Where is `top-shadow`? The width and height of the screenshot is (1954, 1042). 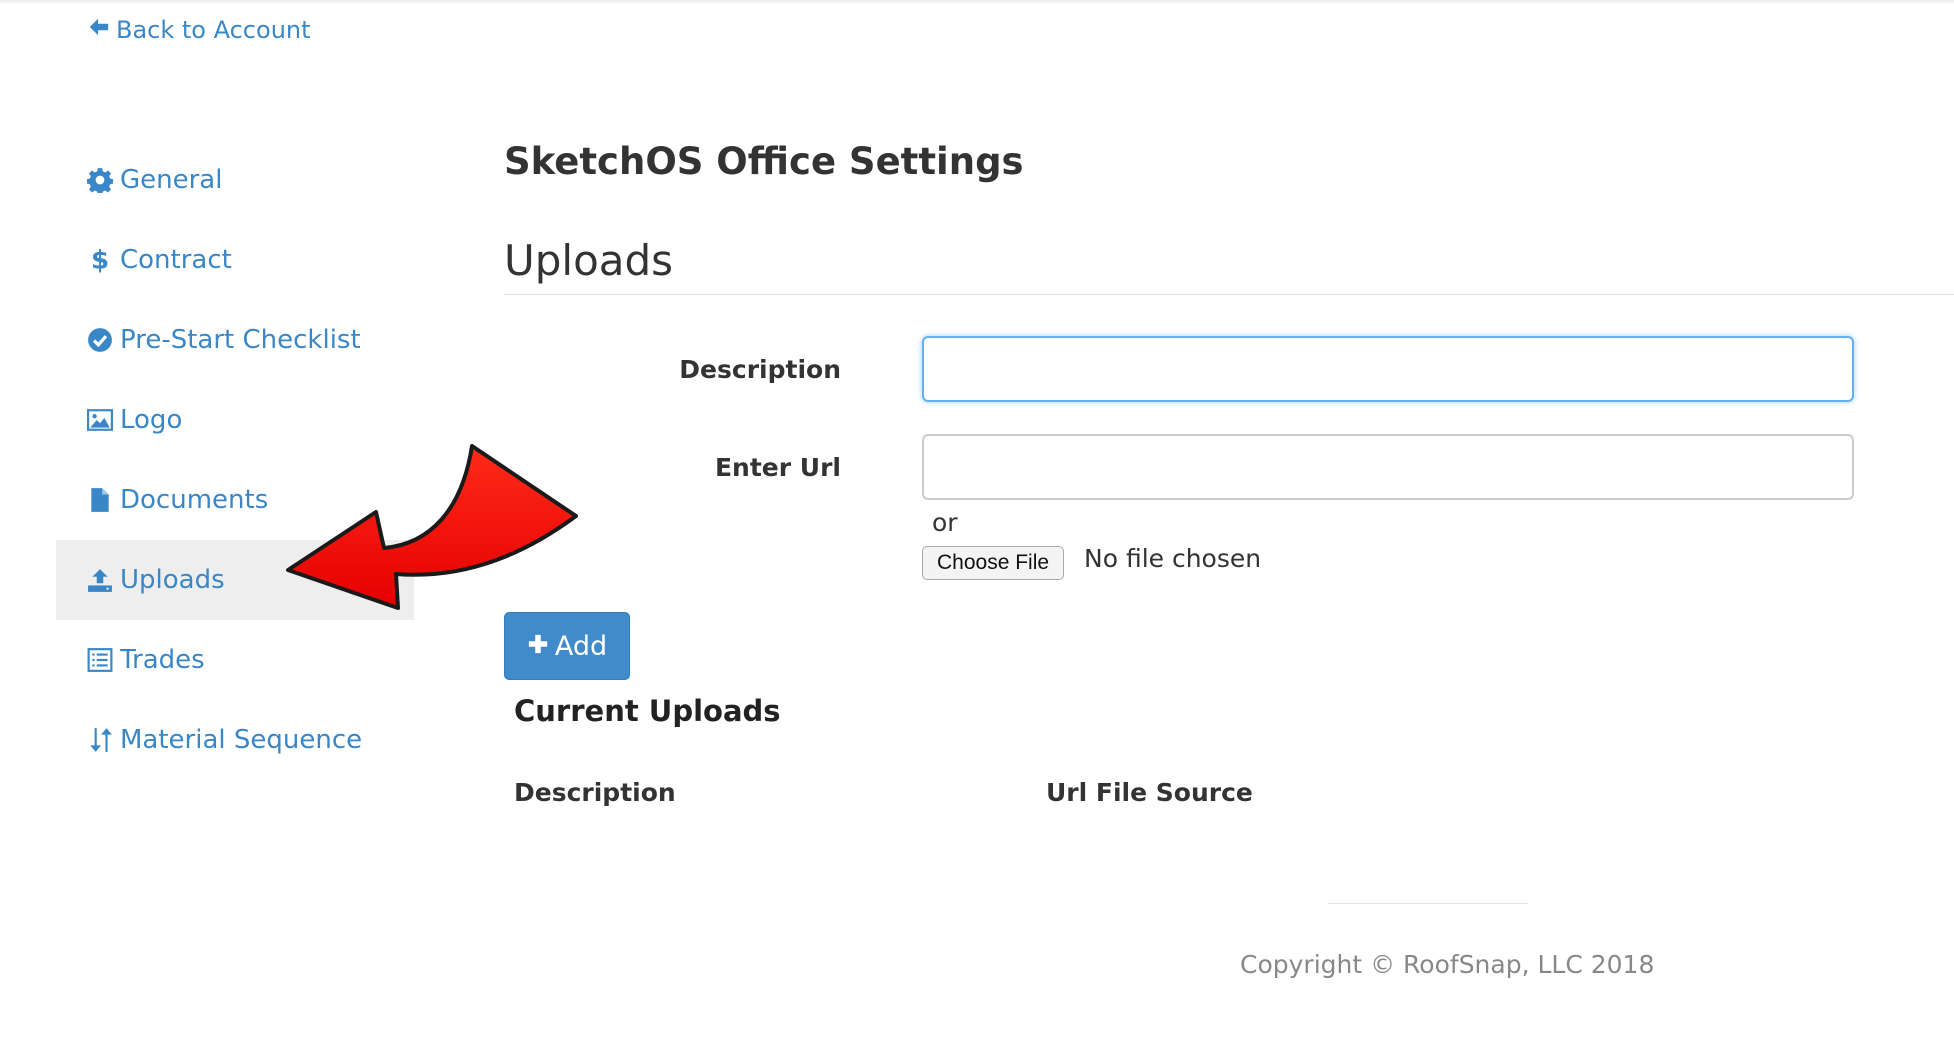
top-shadow is located at coordinates (977, 2).